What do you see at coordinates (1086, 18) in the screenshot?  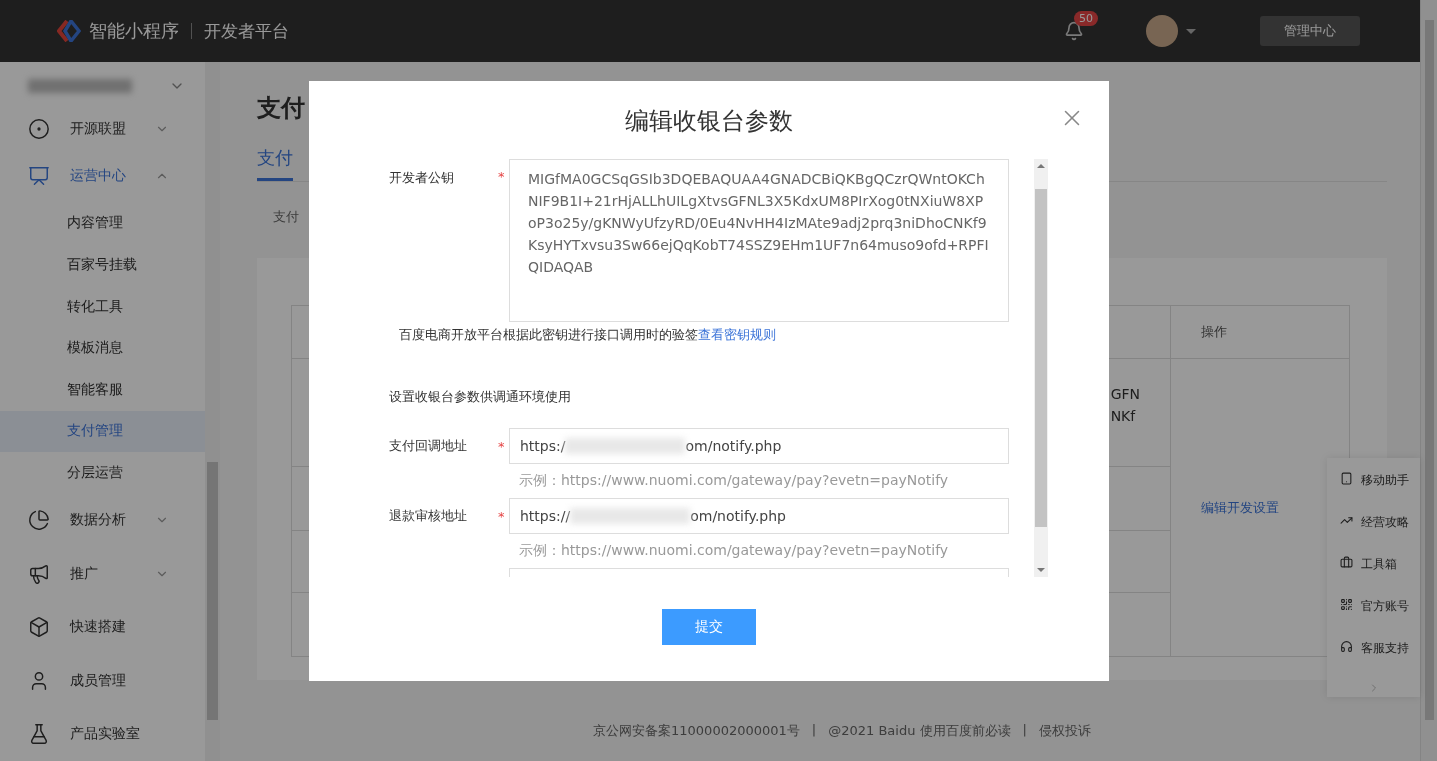 I see `notification-count: 50` at bounding box center [1086, 18].